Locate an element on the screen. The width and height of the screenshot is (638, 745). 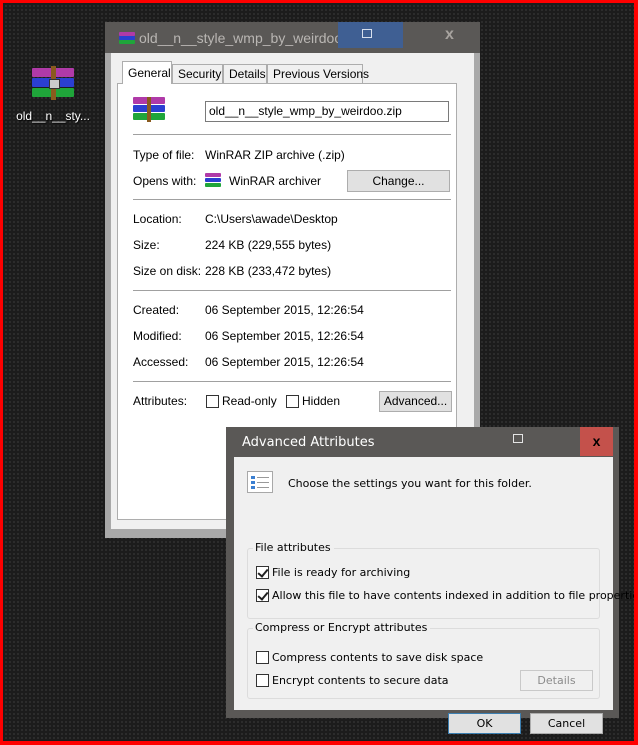
winrar-title-icon is located at coordinates (127, 38).